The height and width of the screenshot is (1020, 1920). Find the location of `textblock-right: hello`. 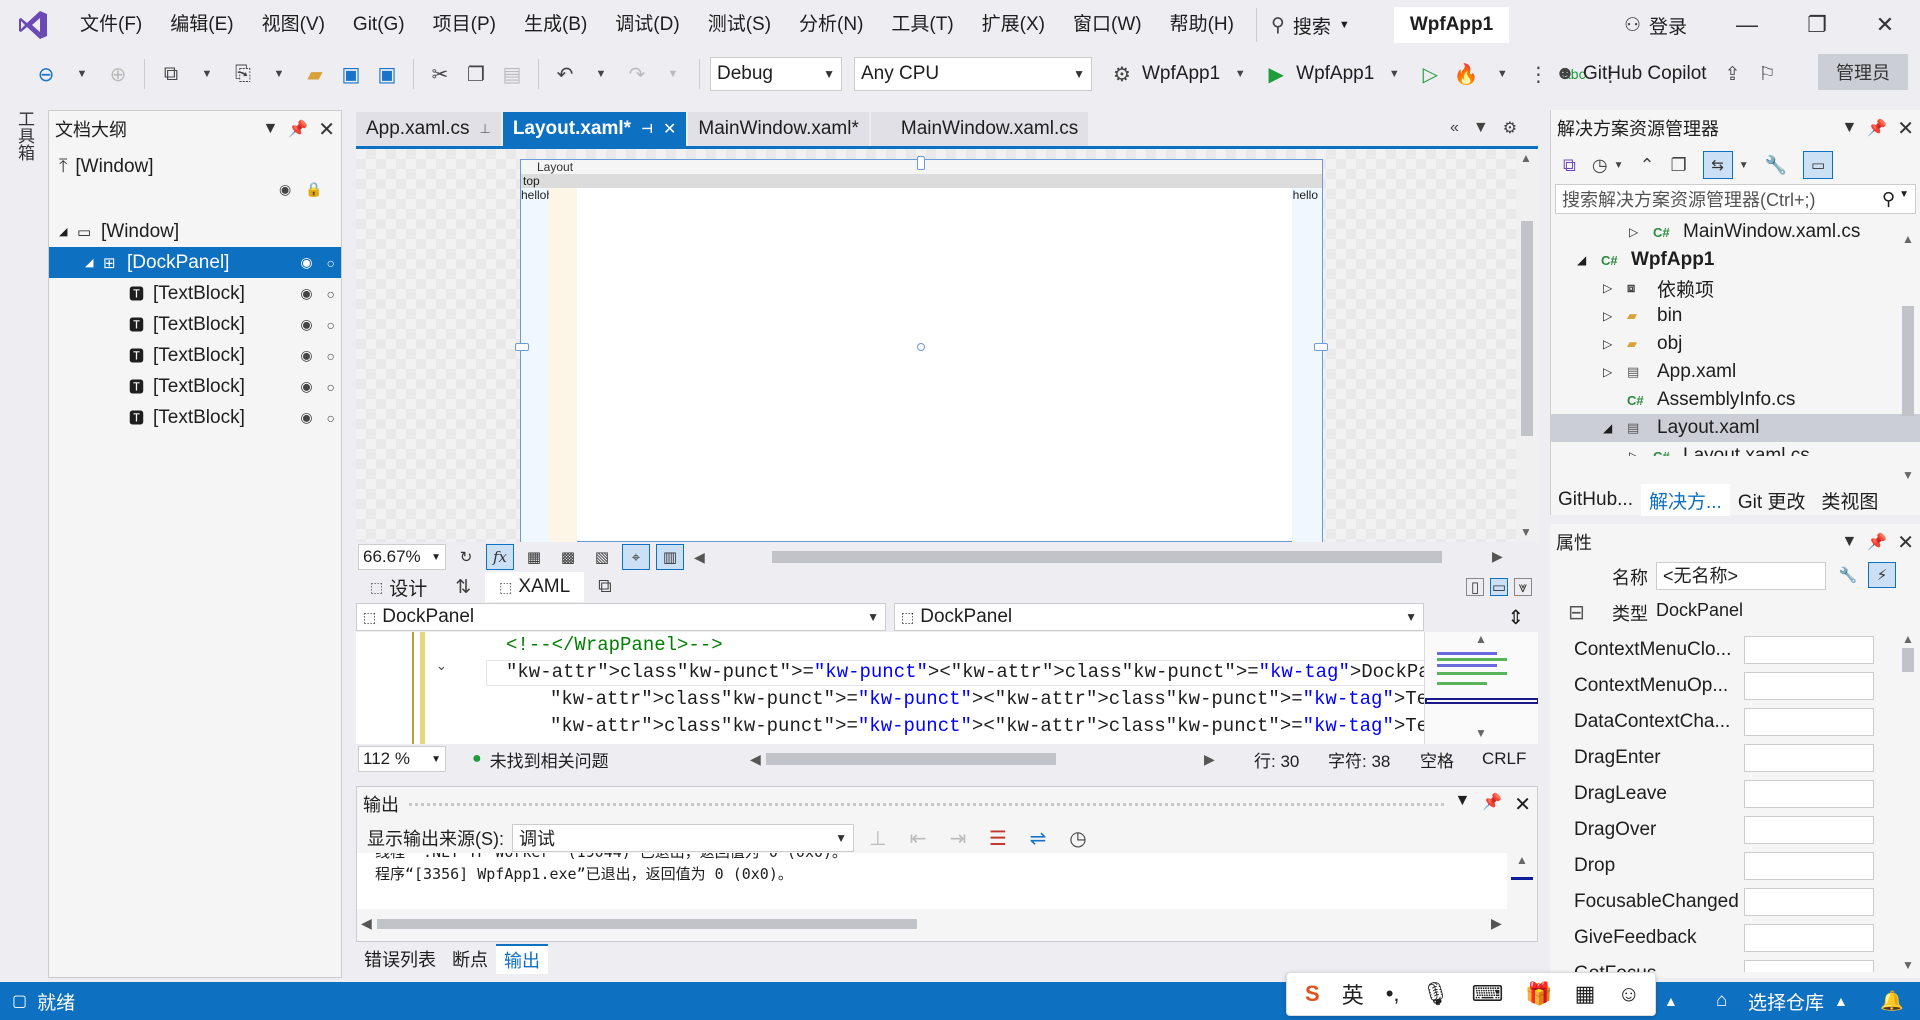

textblock-right: hello is located at coordinates (1307, 365).